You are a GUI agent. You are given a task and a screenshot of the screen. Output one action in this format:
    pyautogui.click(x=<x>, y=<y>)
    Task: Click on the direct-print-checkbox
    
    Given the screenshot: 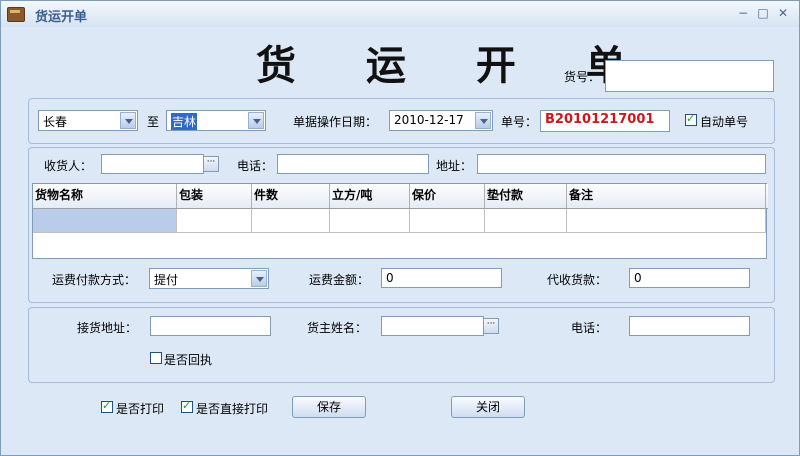 What is the action you would take?
    pyautogui.click(x=187, y=406)
    